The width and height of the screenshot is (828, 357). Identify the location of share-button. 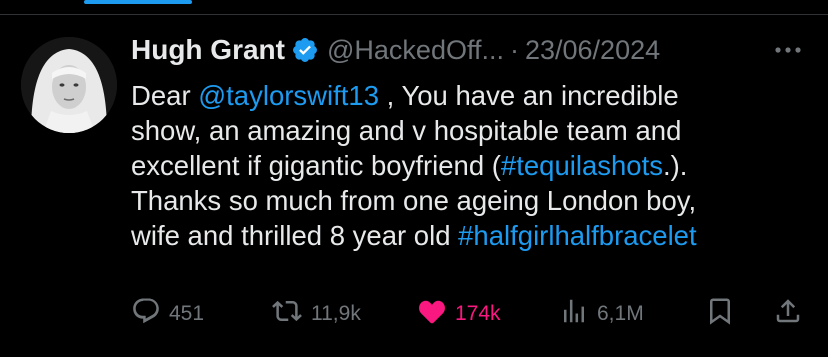
(792, 314).